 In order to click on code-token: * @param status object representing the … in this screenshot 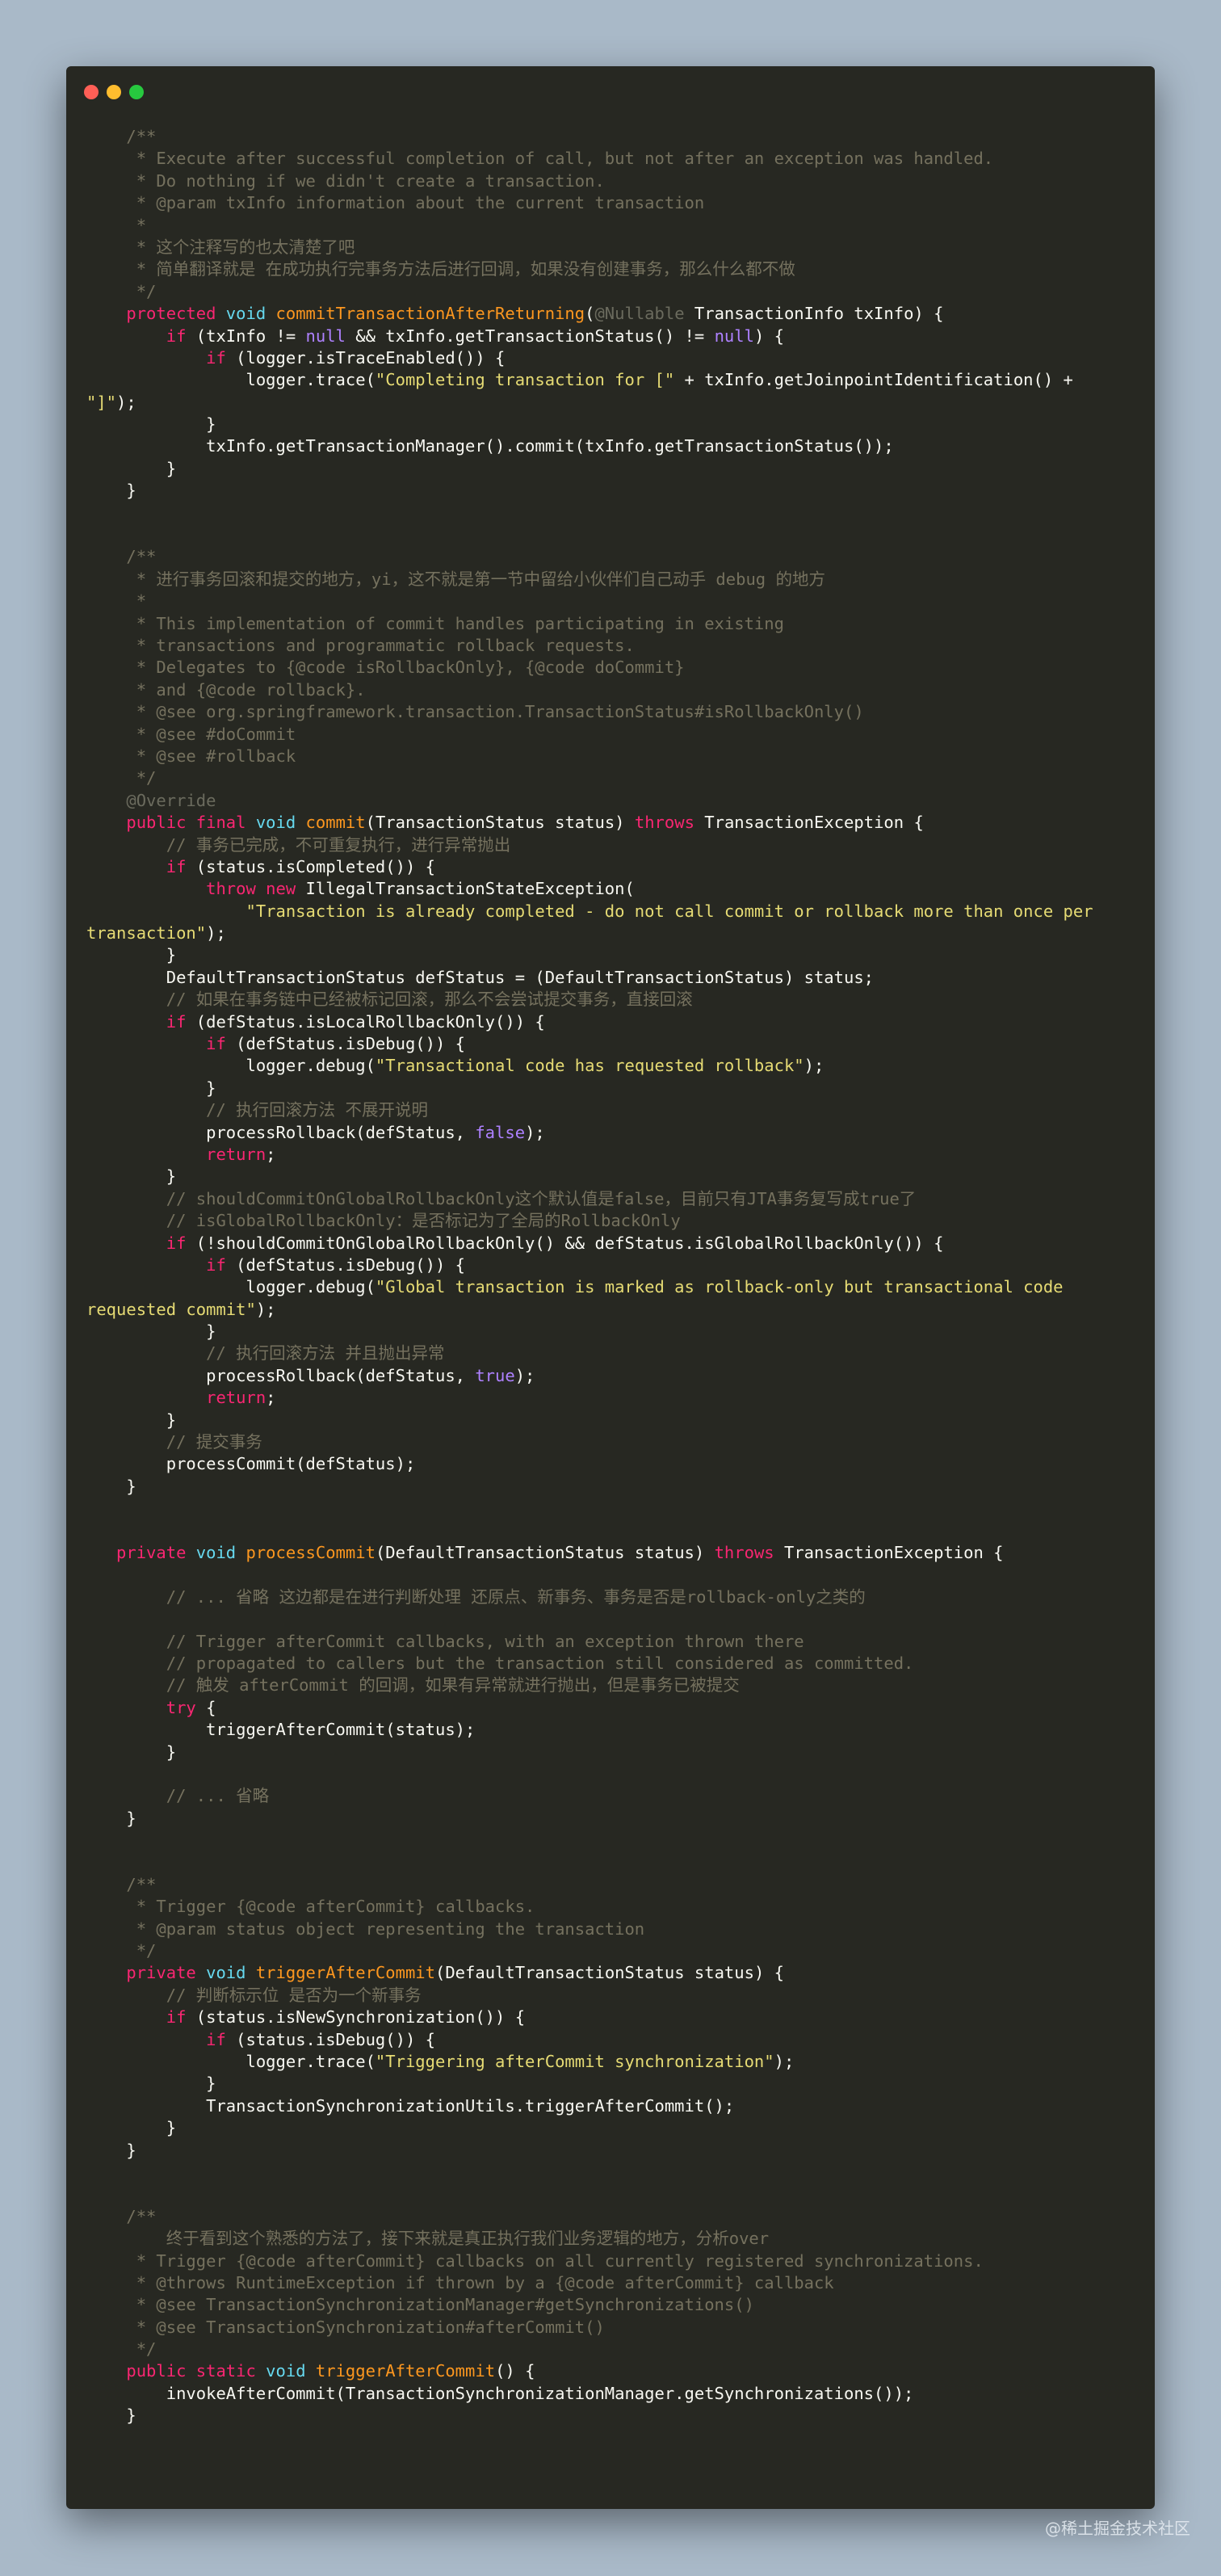, I will do `click(365, 1928)`.